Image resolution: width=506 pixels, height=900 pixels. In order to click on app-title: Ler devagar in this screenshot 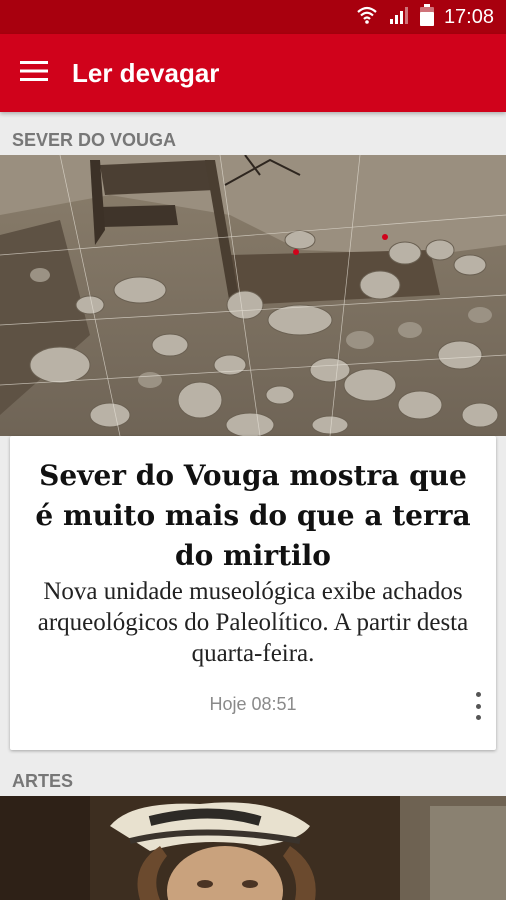, I will do `click(146, 72)`.